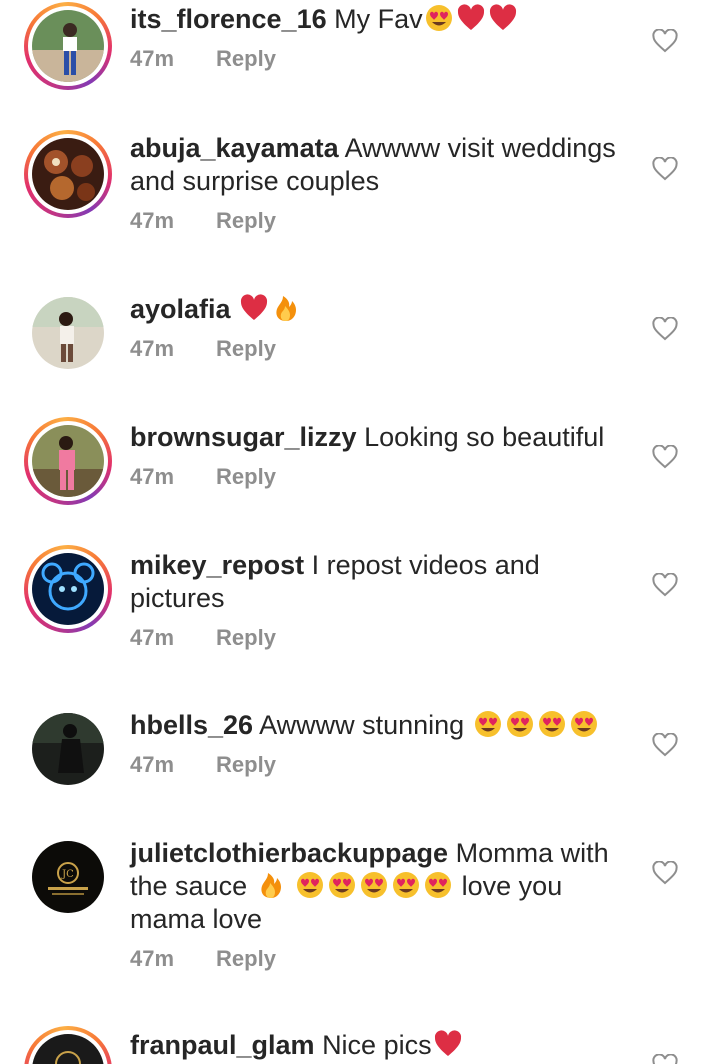 The image size is (720, 1064). What do you see at coordinates (217, 565) in the screenshot?
I see `comment-username: mikey_repost` at bounding box center [217, 565].